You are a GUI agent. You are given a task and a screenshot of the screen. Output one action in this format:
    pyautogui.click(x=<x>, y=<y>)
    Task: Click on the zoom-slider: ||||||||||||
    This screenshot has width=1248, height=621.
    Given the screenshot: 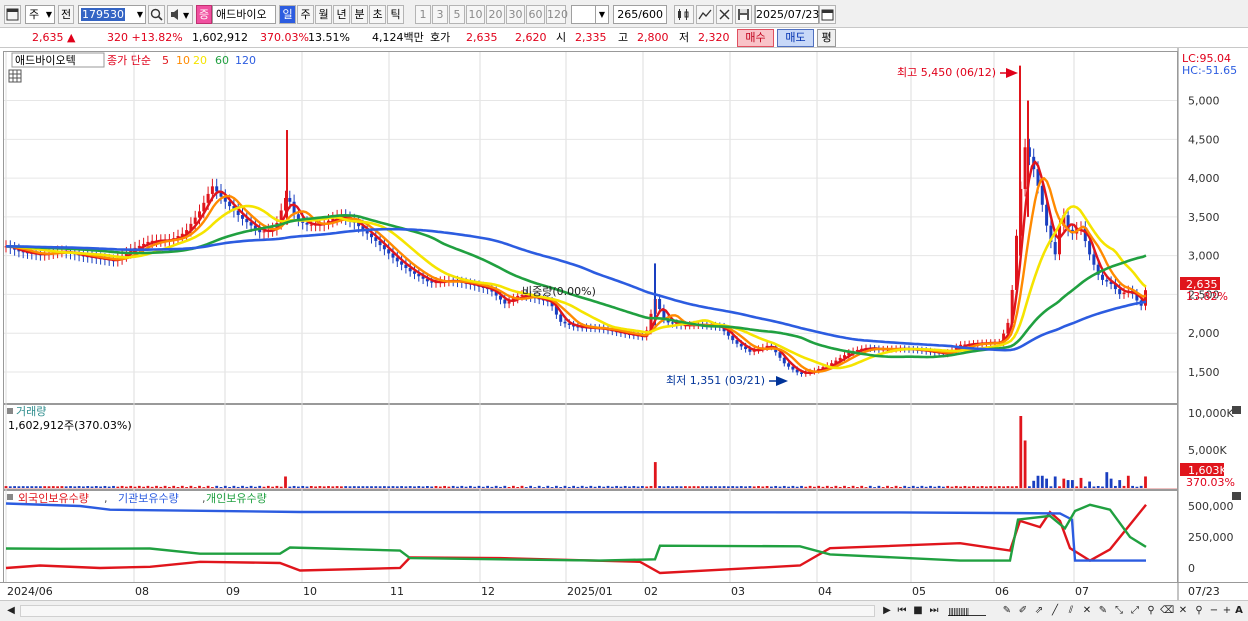 What is the action you would take?
    pyautogui.click(x=967, y=611)
    